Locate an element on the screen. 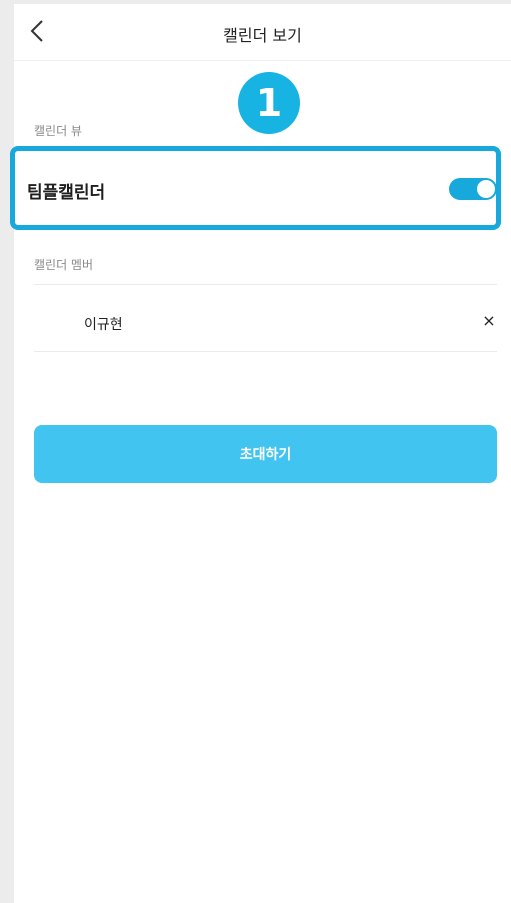 This screenshot has width=511, height=903. header-bar: 캘린더 보기 is located at coordinates (262, 32).